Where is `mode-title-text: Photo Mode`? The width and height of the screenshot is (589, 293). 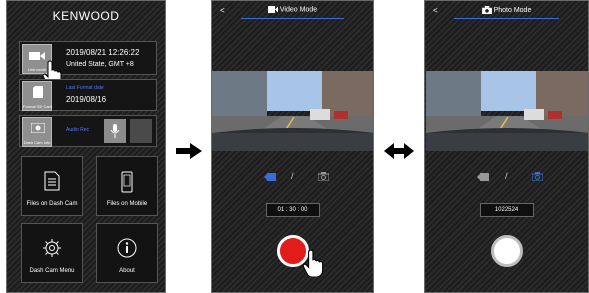 mode-title-text: Photo Mode is located at coordinates (512, 10).